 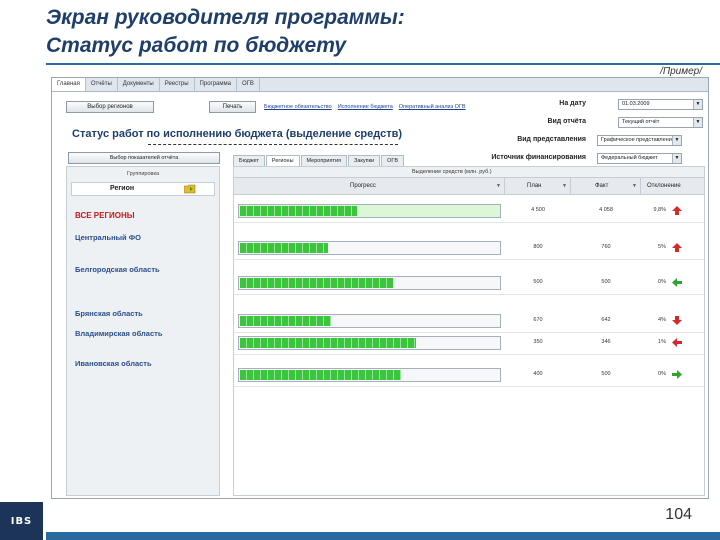 I want to click on main-tab: Программа, so click(x=216, y=84).